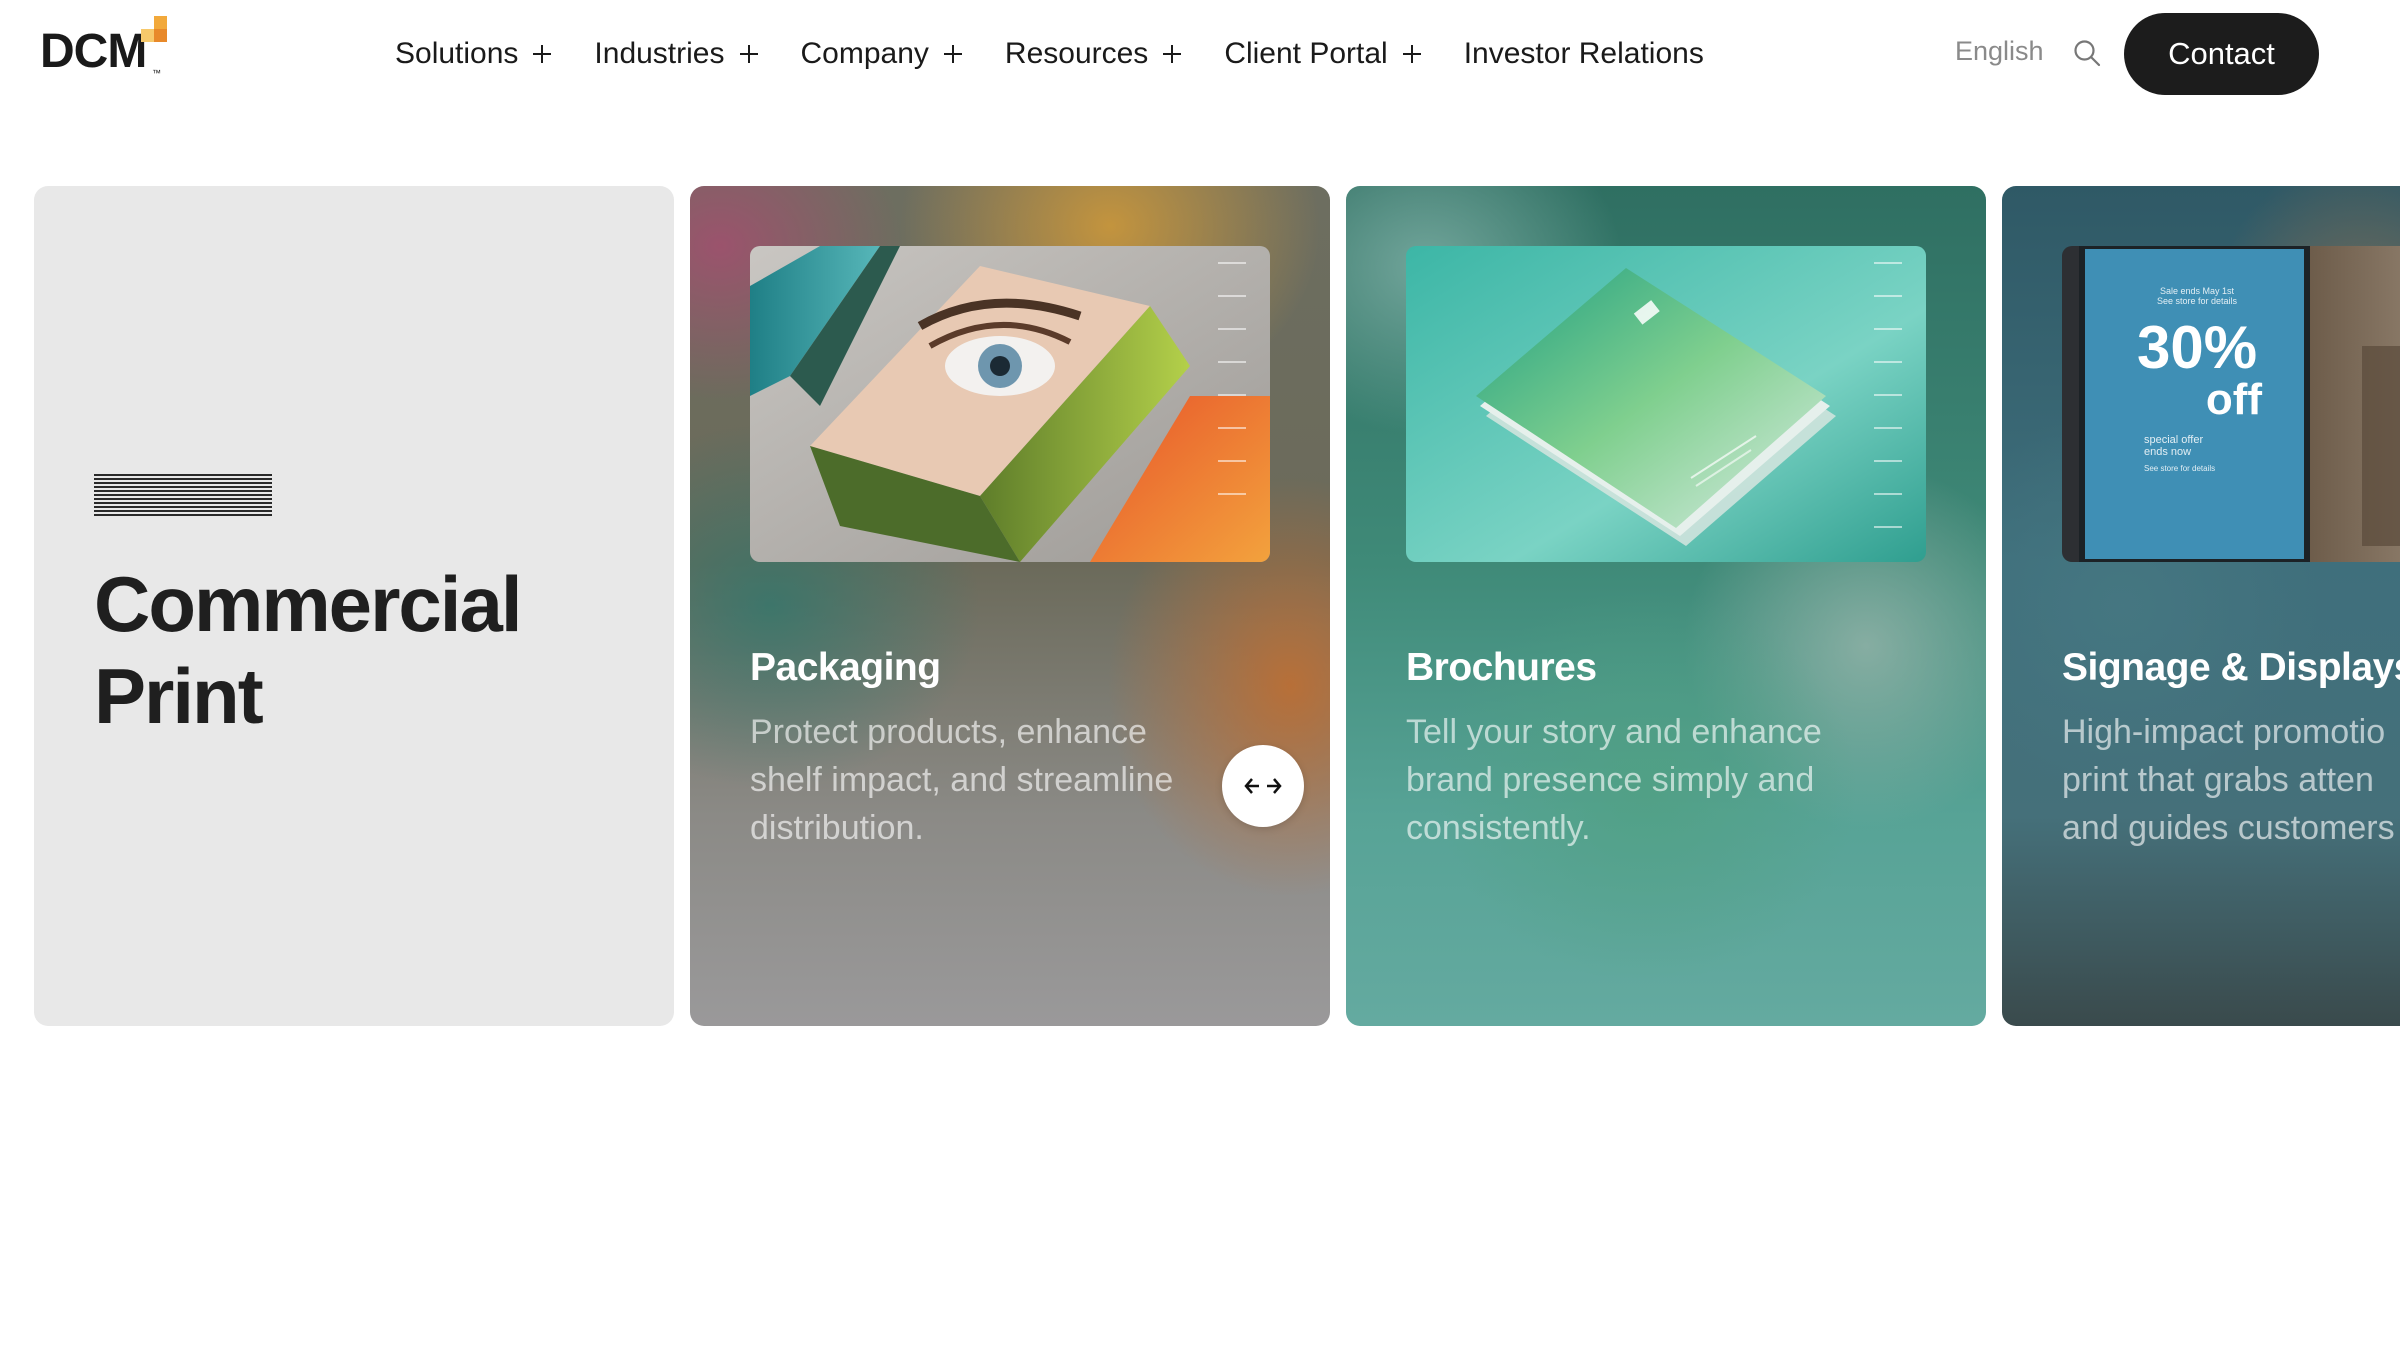 Image resolution: width=2400 pixels, height=1350 pixels. I want to click on nav-item-client-portal: Client Portal, so click(1322, 54).